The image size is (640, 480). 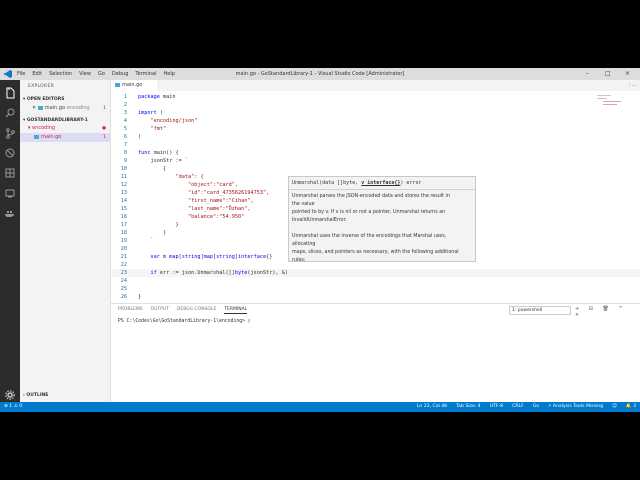 I want to click on tab-output: OUTPUT, so click(x=160, y=310).